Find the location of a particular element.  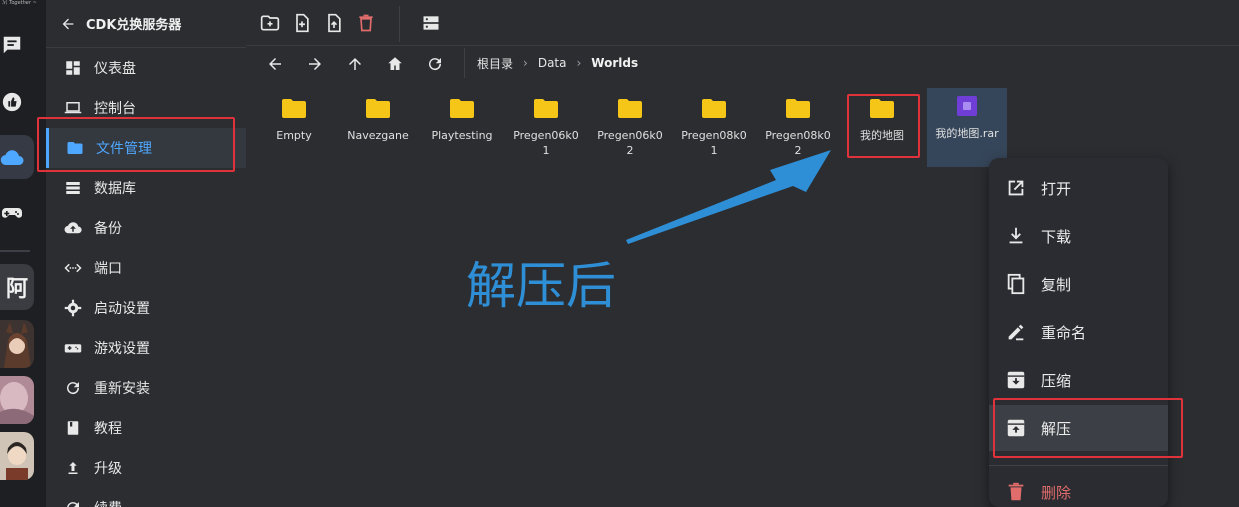

rename-icon is located at coordinates (1016, 332).